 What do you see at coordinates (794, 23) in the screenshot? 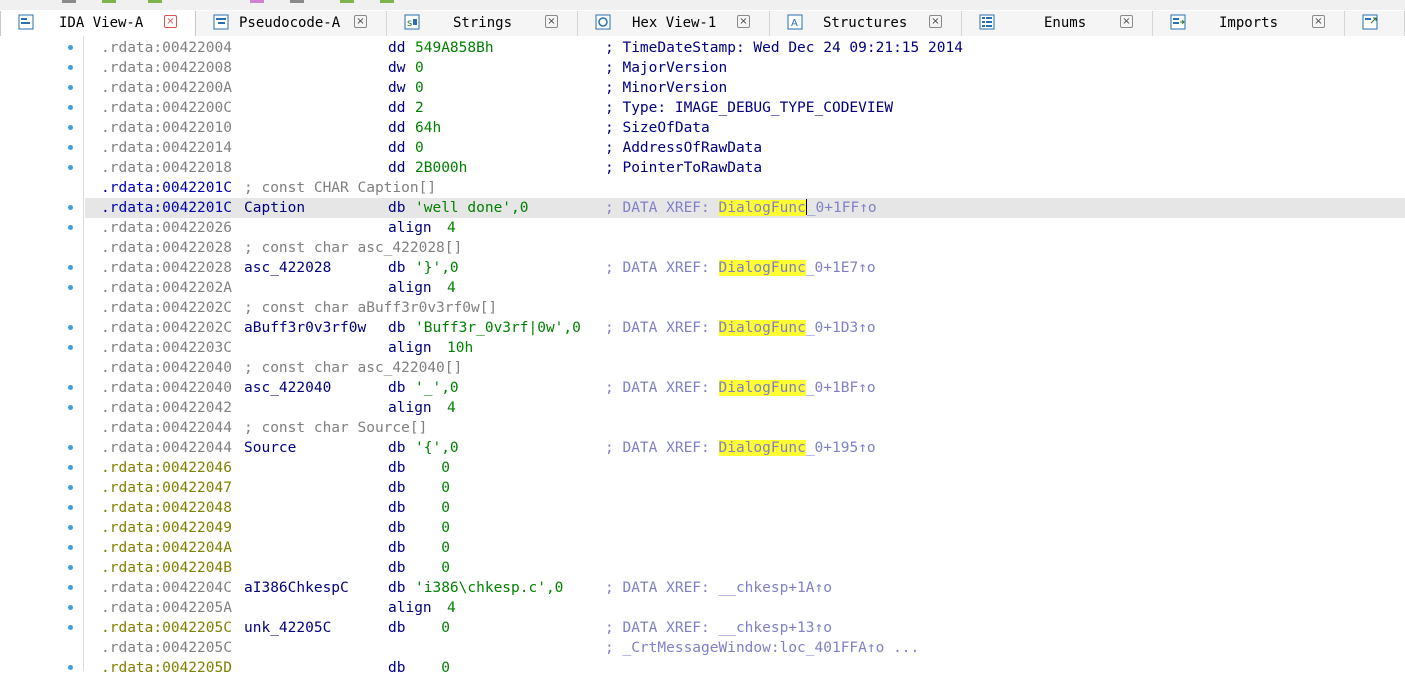
I see `svg-text: A` at bounding box center [794, 23].